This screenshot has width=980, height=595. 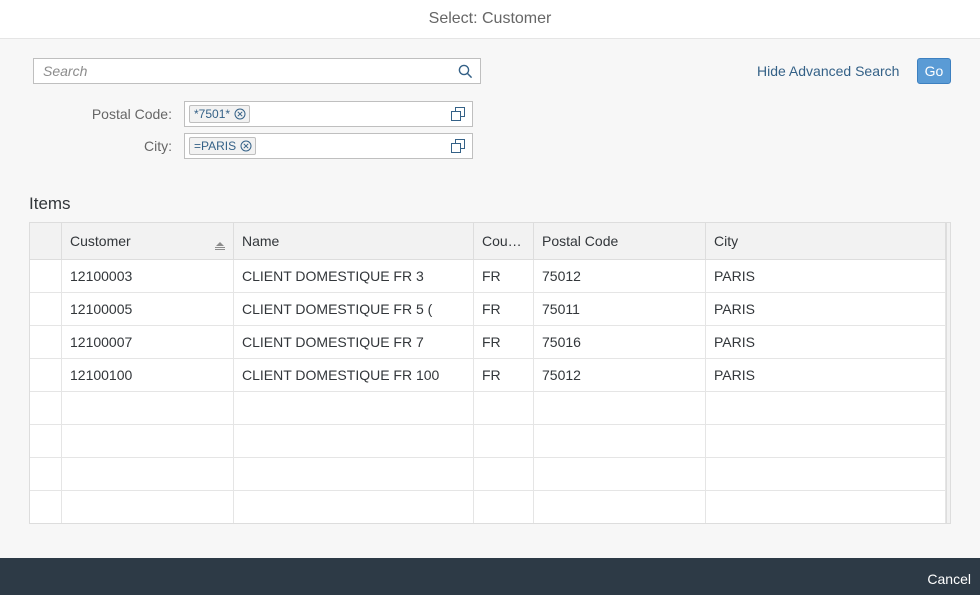 I want to click on dialog-title: Select: Customer, so click(x=490, y=18).